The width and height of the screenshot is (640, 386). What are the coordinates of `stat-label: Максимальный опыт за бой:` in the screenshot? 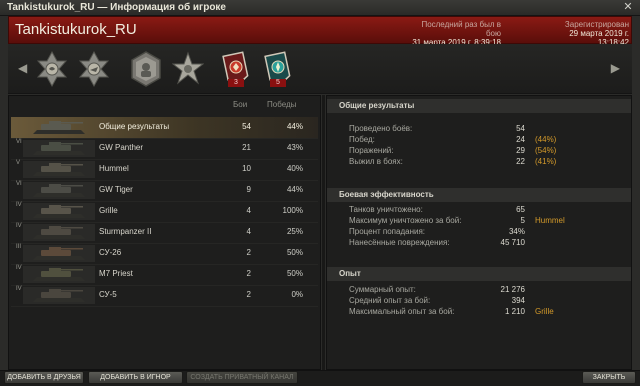 It's located at (402, 311).